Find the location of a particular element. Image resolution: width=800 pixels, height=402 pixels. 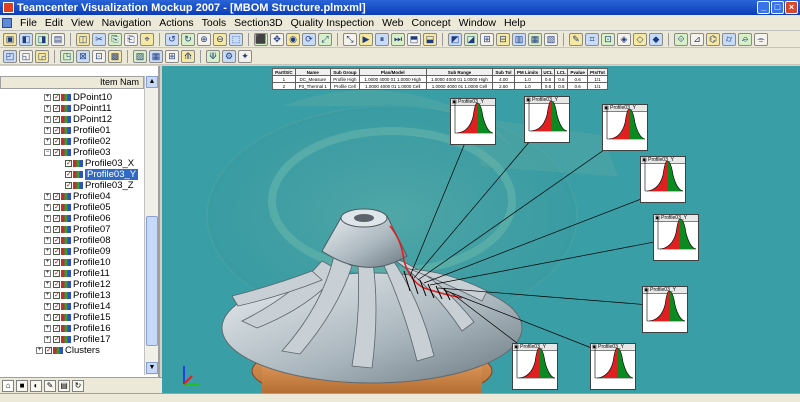

layout-b-icon: ◱ is located at coordinates (26, 56).